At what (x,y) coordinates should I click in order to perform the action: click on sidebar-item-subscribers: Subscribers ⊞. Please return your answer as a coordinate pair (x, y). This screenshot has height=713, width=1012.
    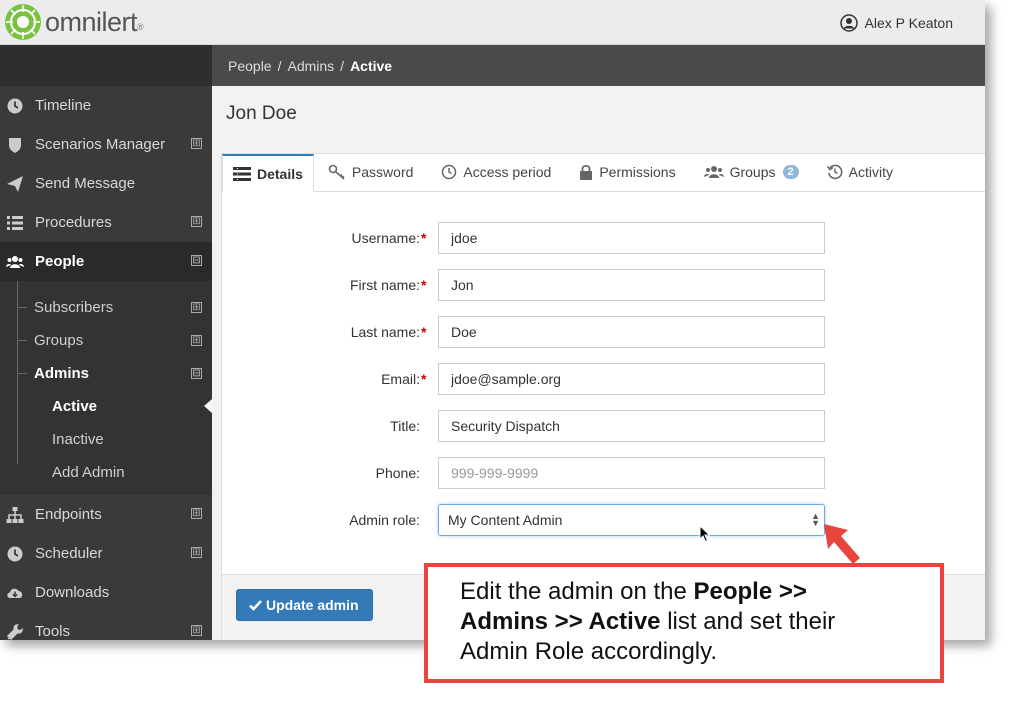
    Looking at the image, I should click on (106, 307).